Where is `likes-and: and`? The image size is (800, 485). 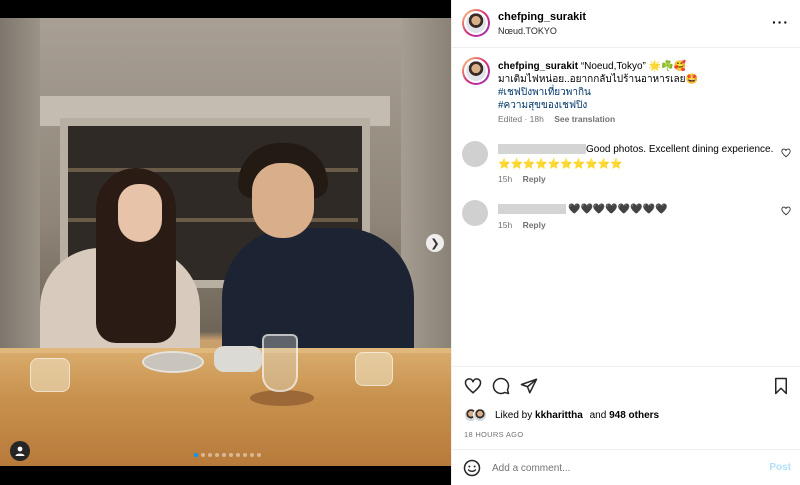 likes-and: and is located at coordinates (598, 415).